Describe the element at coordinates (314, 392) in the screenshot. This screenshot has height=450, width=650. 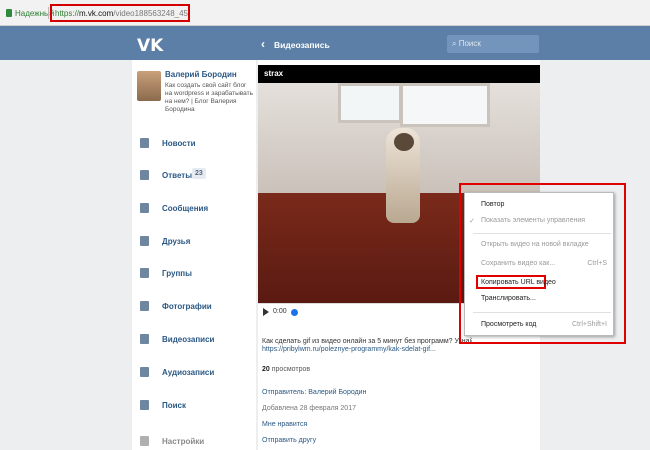
I see `sender-link: Отправитель: Валерий Бородин` at that location.